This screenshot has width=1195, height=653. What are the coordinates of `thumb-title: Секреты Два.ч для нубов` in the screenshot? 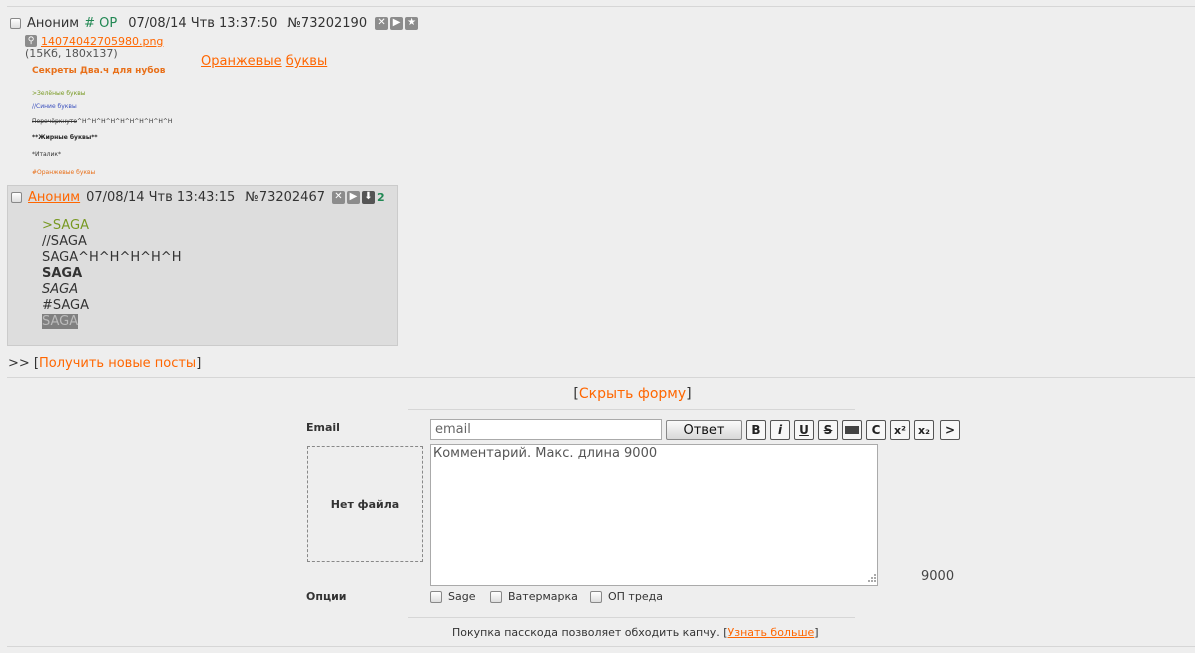 It's located at (99, 71).